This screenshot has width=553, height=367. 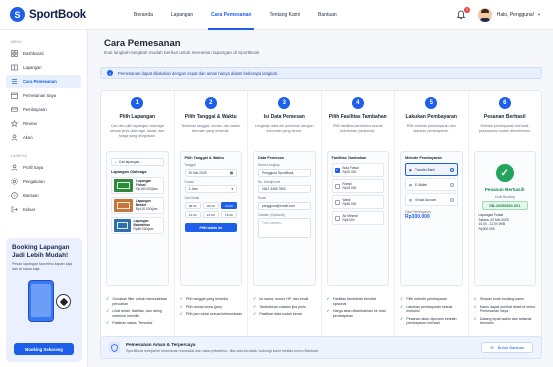 What do you see at coordinates (14, 167) in the screenshot?
I see `user-icon` at bounding box center [14, 167].